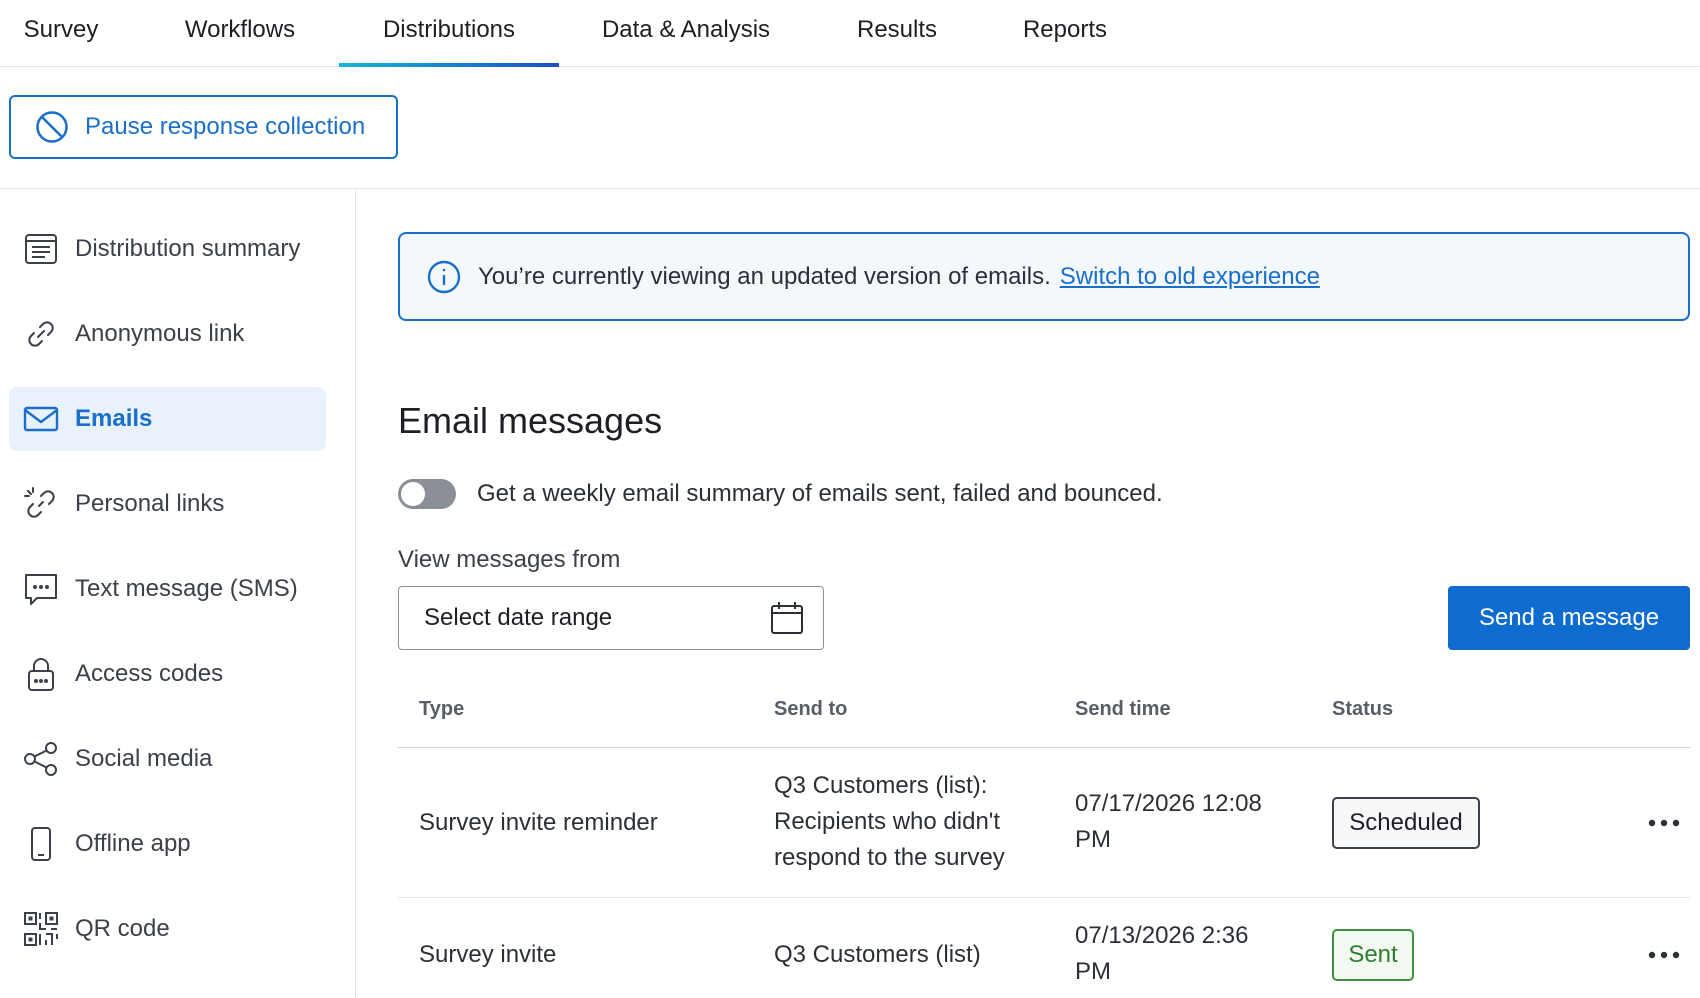 This screenshot has width=1700, height=998. What do you see at coordinates (530, 420) in the screenshot?
I see `page-title: Email messages` at bounding box center [530, 420].